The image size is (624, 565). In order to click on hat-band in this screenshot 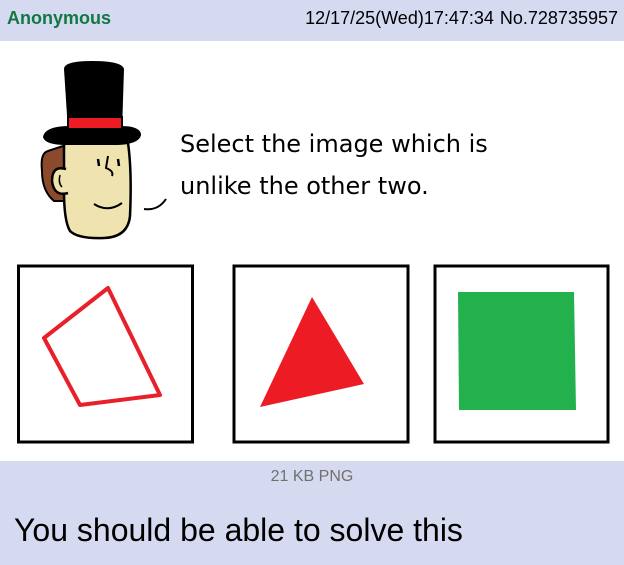, I will do `click(95, 123)`.